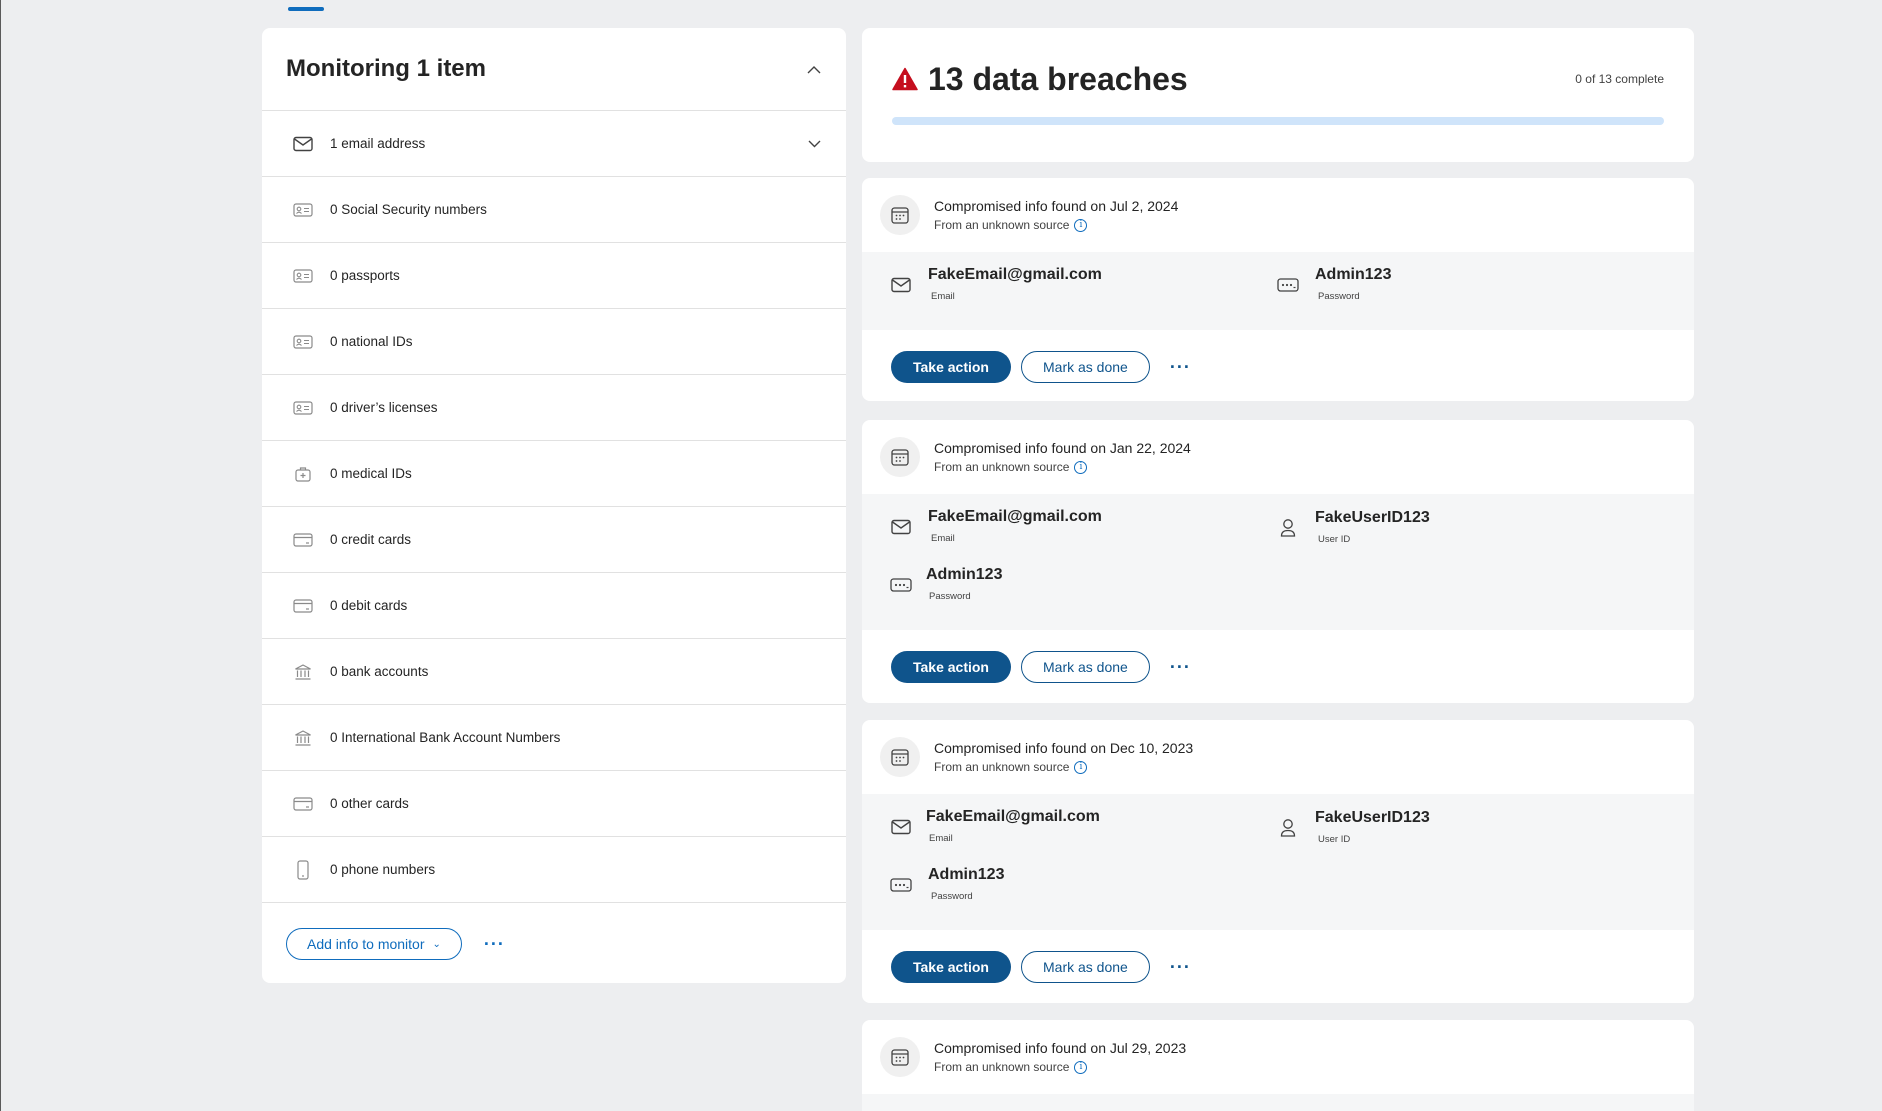 This screenshot has width=1882, height=1111. What do you see at coordinates (306, 9) in the screenshot?
I see `active-tab-indicator` at bounding box center [306, 9].